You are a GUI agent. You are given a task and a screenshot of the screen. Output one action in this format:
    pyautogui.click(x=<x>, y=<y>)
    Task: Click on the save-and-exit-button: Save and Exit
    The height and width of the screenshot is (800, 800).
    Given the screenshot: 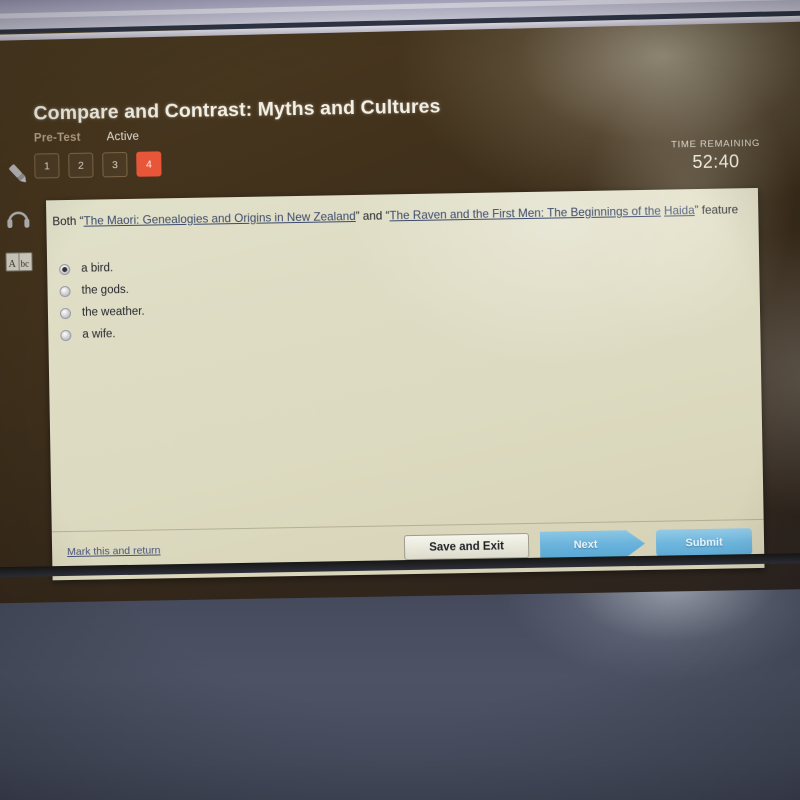 What is the action you would take?
    pyautogui.click(x=466, y=547)
    